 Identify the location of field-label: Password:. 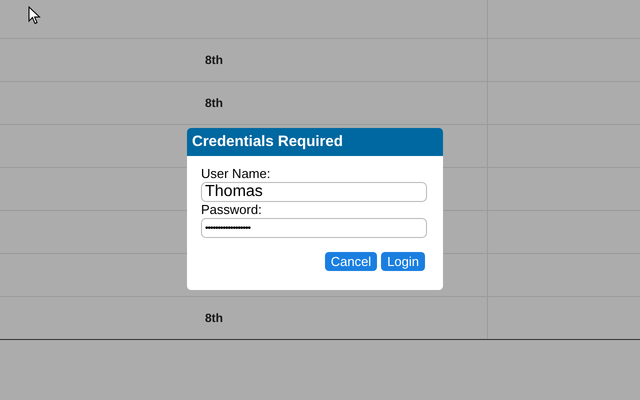
(232, 210).